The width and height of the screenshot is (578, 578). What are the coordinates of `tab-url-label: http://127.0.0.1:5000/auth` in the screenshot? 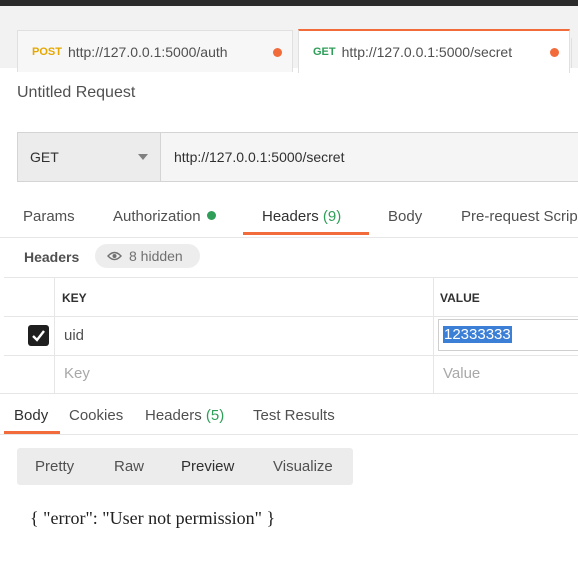 It's located at (147, 51).